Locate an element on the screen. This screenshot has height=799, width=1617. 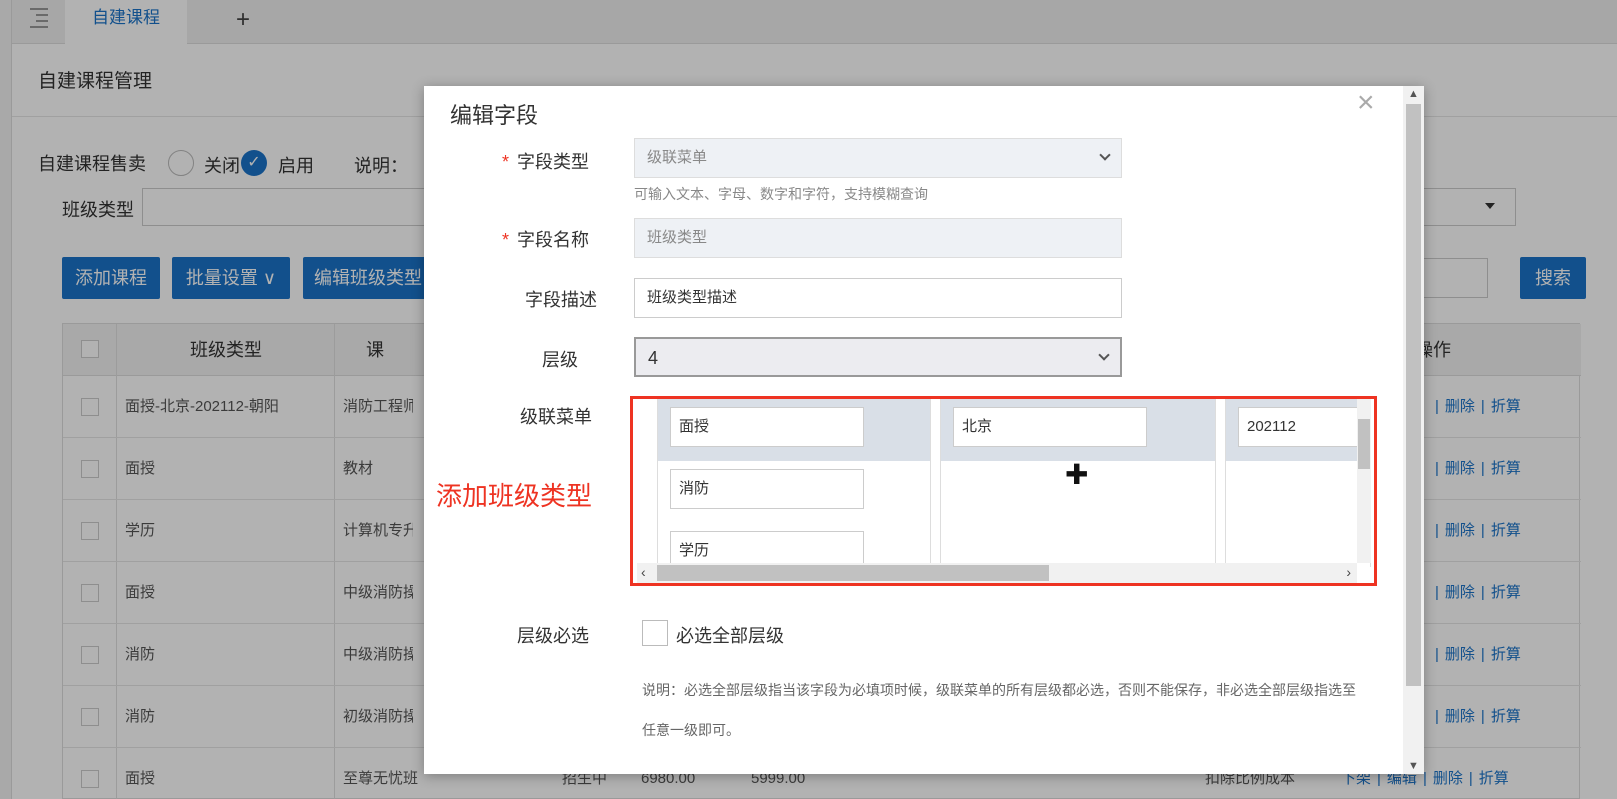
annotation-add-class-type: 添加班级类型 is located at coordinates (514, 496).